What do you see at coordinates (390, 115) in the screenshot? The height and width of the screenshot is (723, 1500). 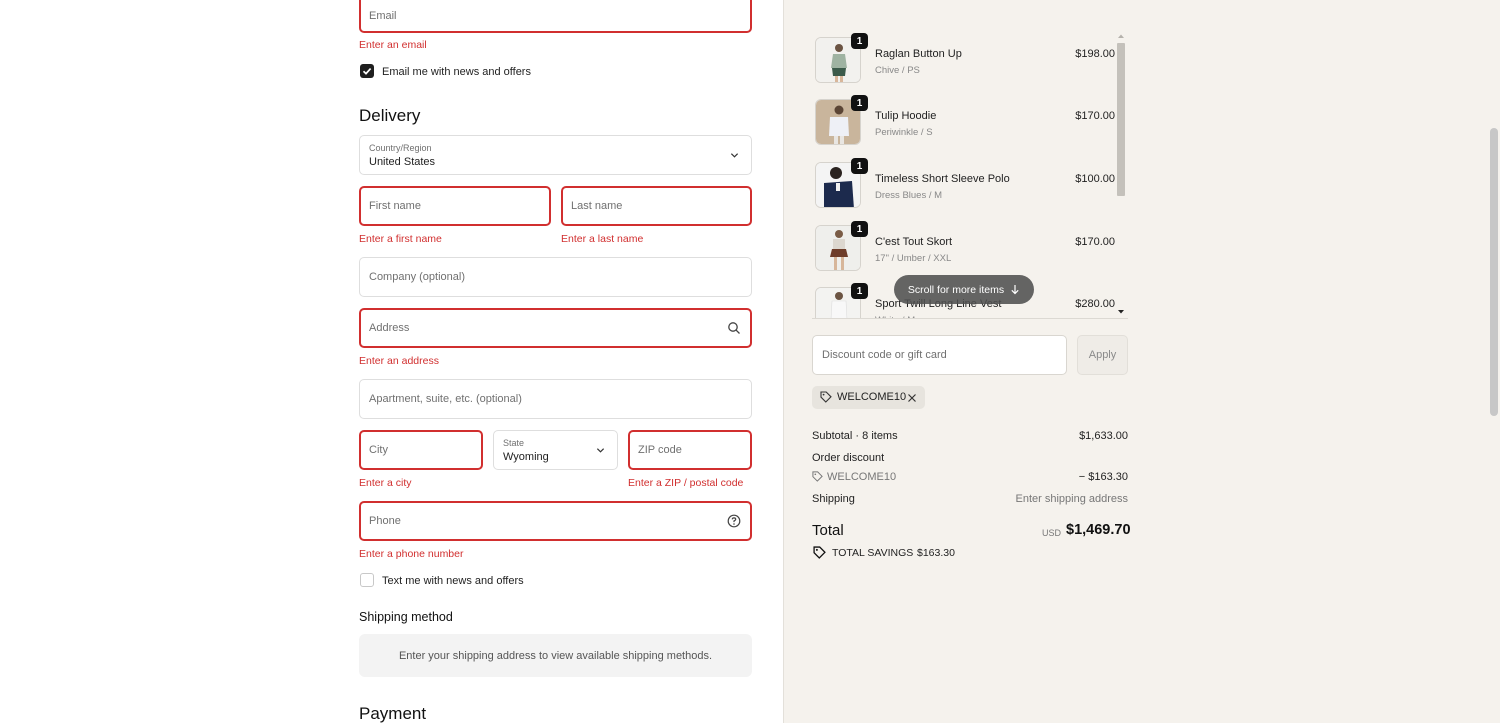 I see `delivery-heading: Delivery` at bounding box center [390, 115].